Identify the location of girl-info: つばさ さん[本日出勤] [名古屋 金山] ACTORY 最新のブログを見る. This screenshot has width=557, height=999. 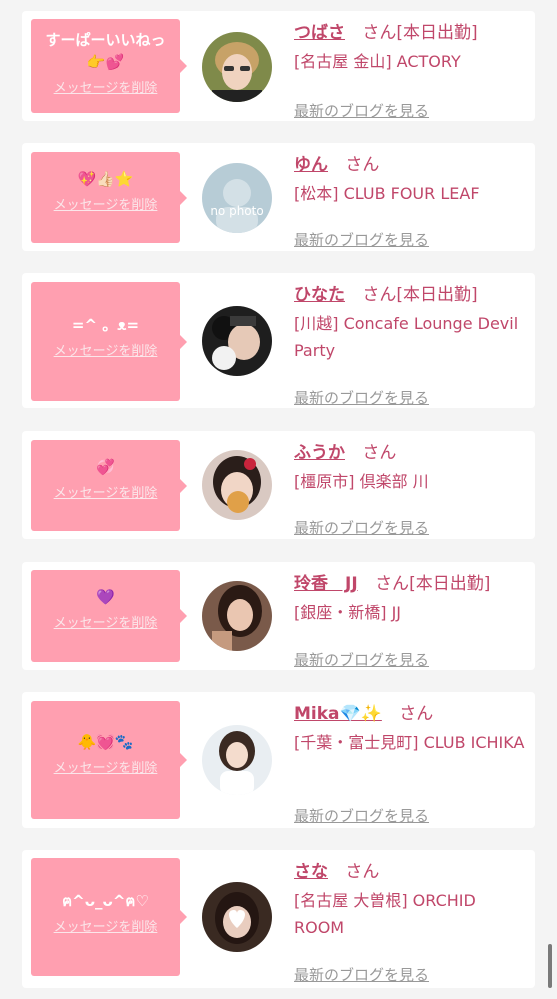
(412, 70).